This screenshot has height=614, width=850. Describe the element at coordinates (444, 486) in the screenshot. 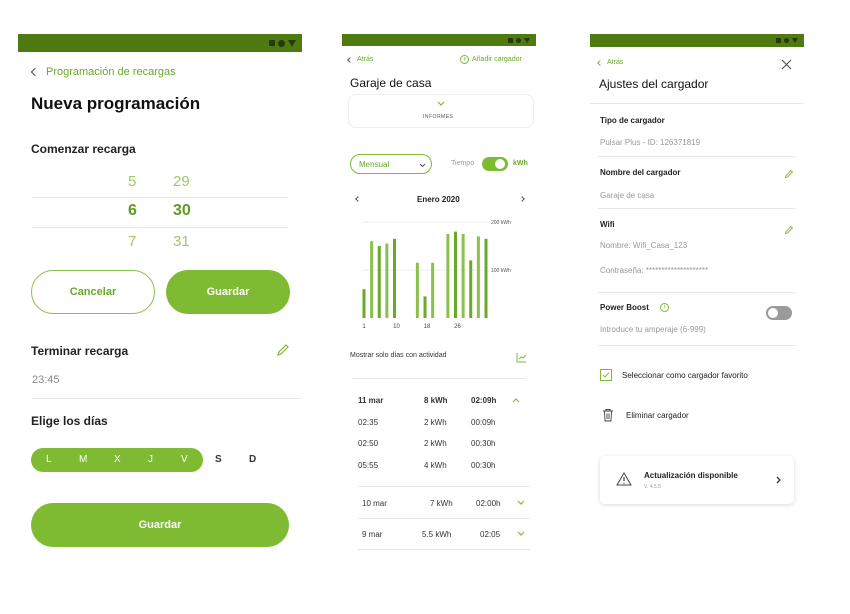

I see `list-divider` at that location.